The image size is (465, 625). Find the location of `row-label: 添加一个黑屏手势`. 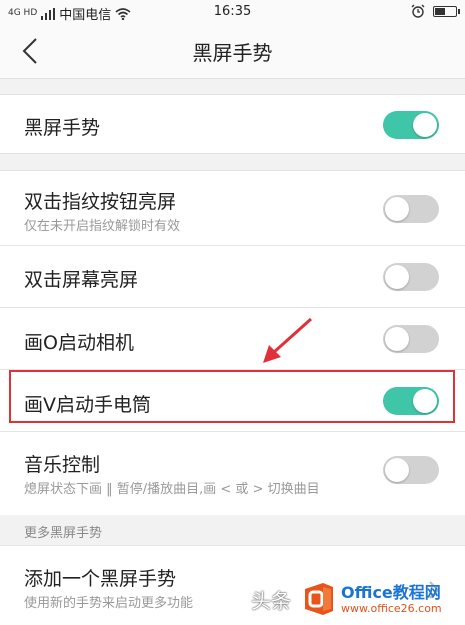

row-label: 添加一个黑屏手势 is located at coordinates (100, 579).